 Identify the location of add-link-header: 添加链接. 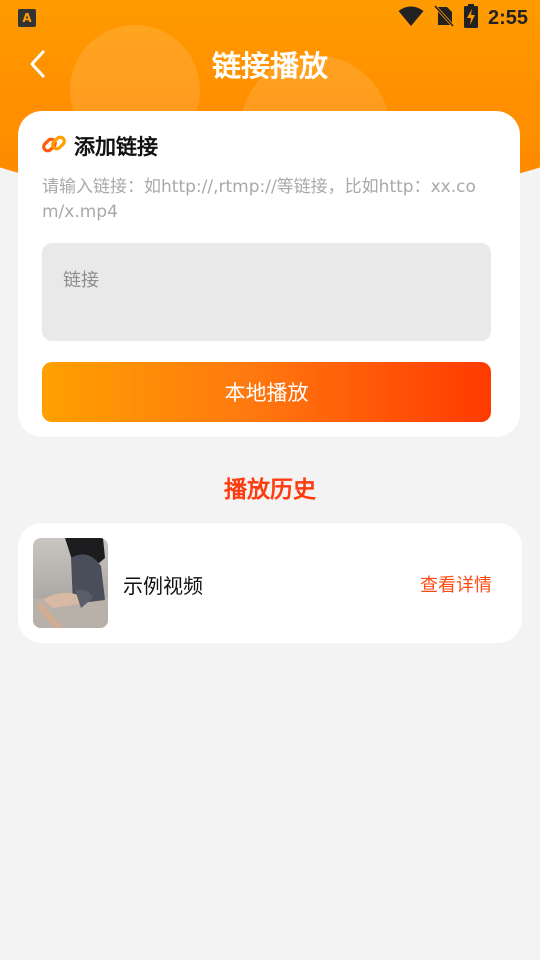
(100, 146).